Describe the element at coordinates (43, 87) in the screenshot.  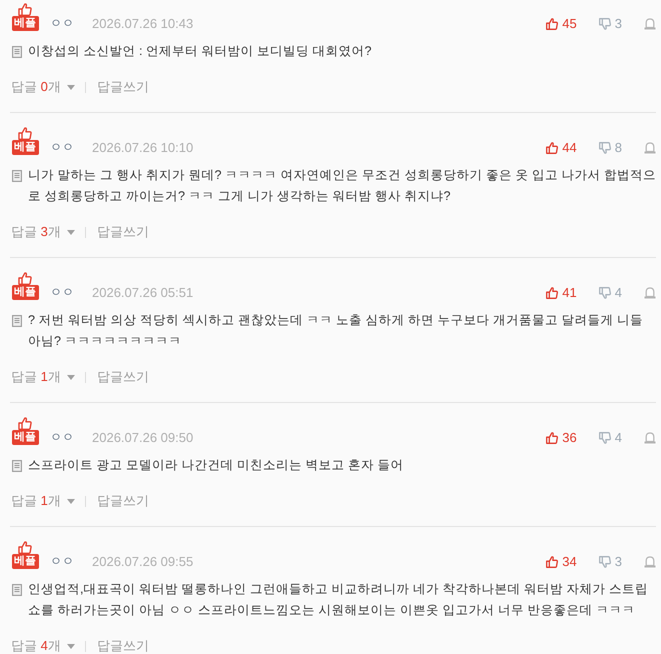
I see `replies-toggle: 답글 0개` at that location.